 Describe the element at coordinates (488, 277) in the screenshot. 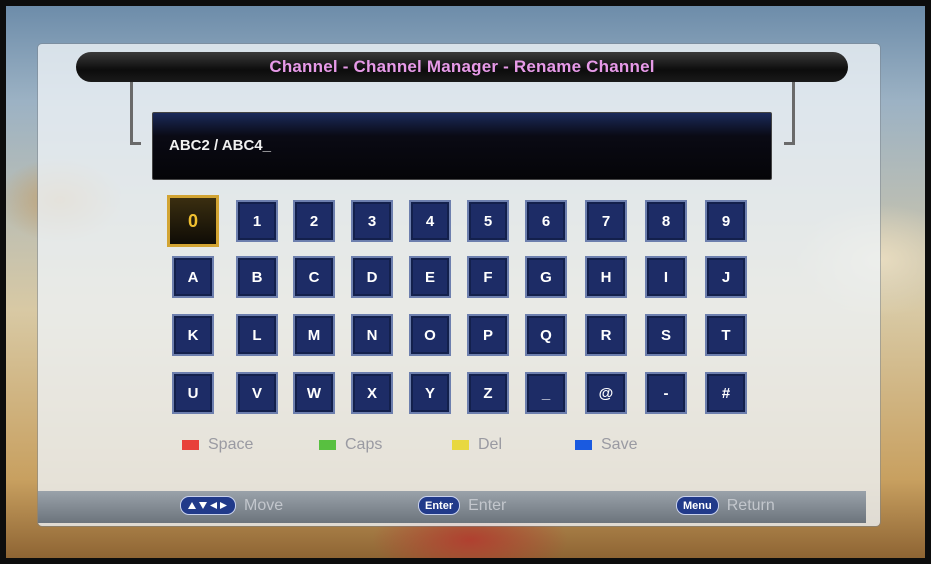

I see `key-f: F` at that location.